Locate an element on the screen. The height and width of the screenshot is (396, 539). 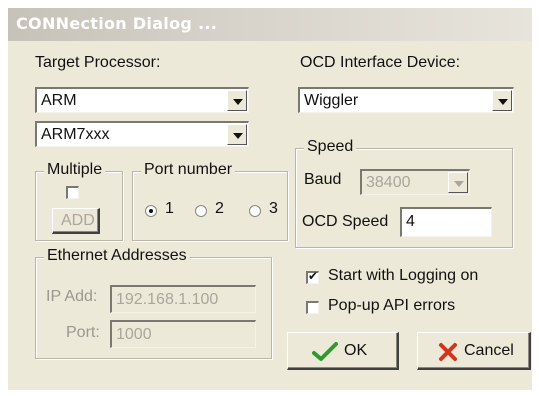
speed-label: Speed is located at coordinates (330, 147).